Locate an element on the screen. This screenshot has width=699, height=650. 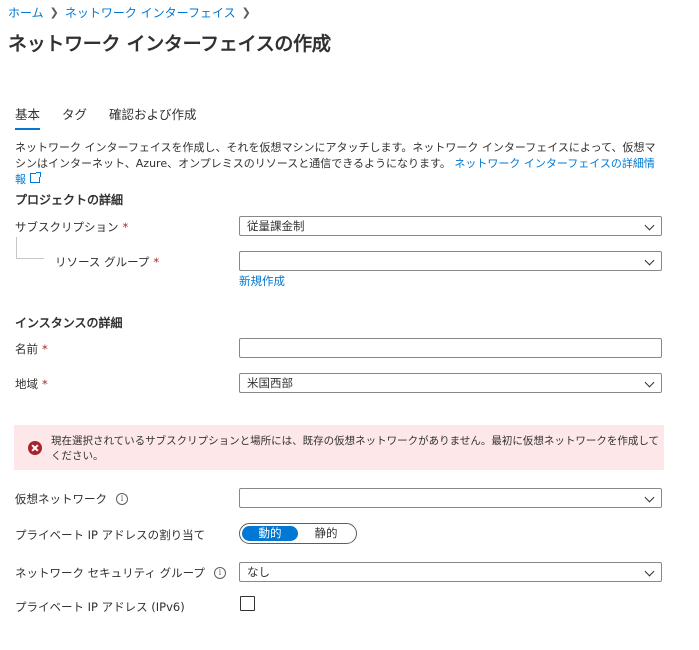
virtual-network-label: 仮想ネットワーク i is located at coordinates (71, 499).